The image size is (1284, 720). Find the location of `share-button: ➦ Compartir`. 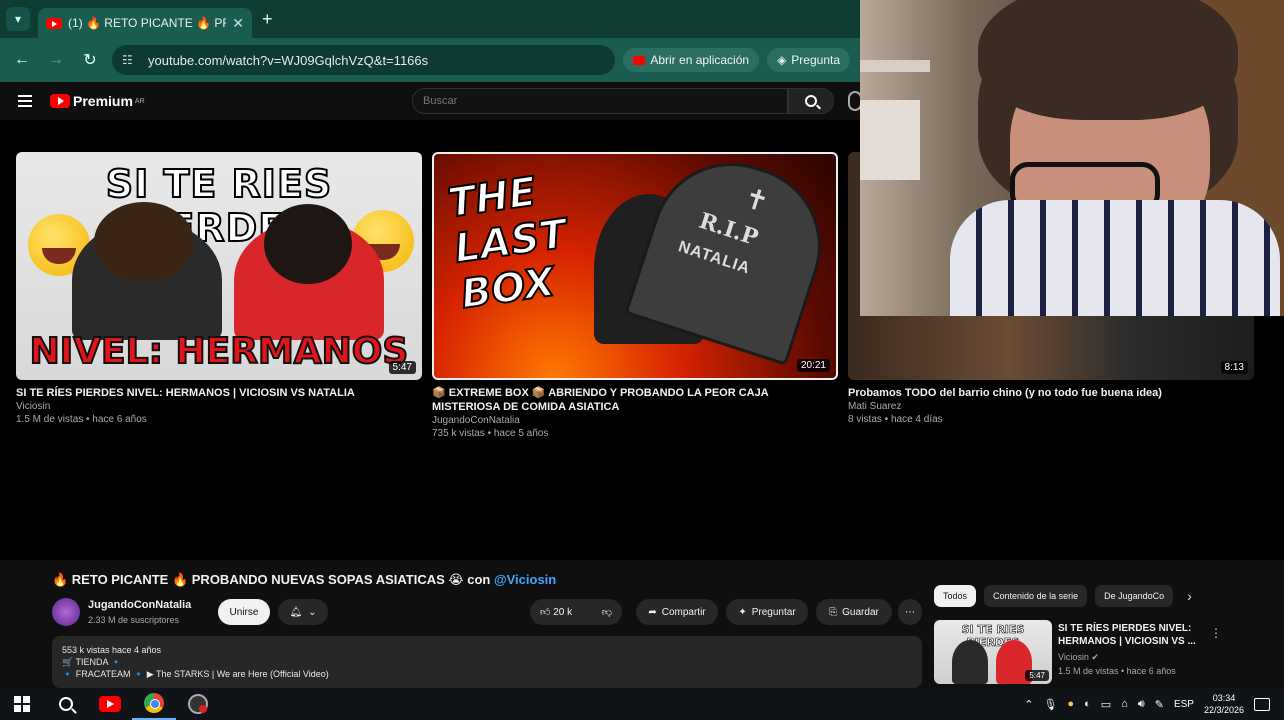

share-button: ➦ Compartir is located at coordinates (677, 612).